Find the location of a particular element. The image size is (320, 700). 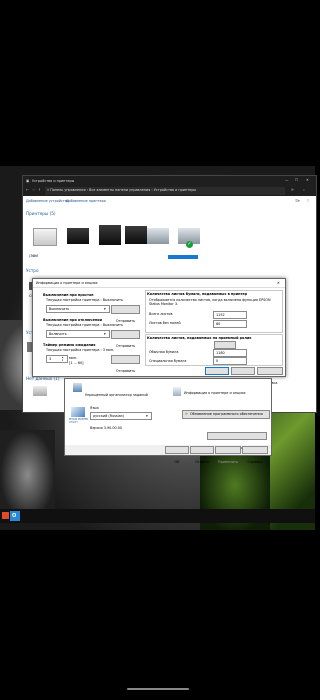

language-select: русский (Russian) ▾ is located at coordinates (121, 416).